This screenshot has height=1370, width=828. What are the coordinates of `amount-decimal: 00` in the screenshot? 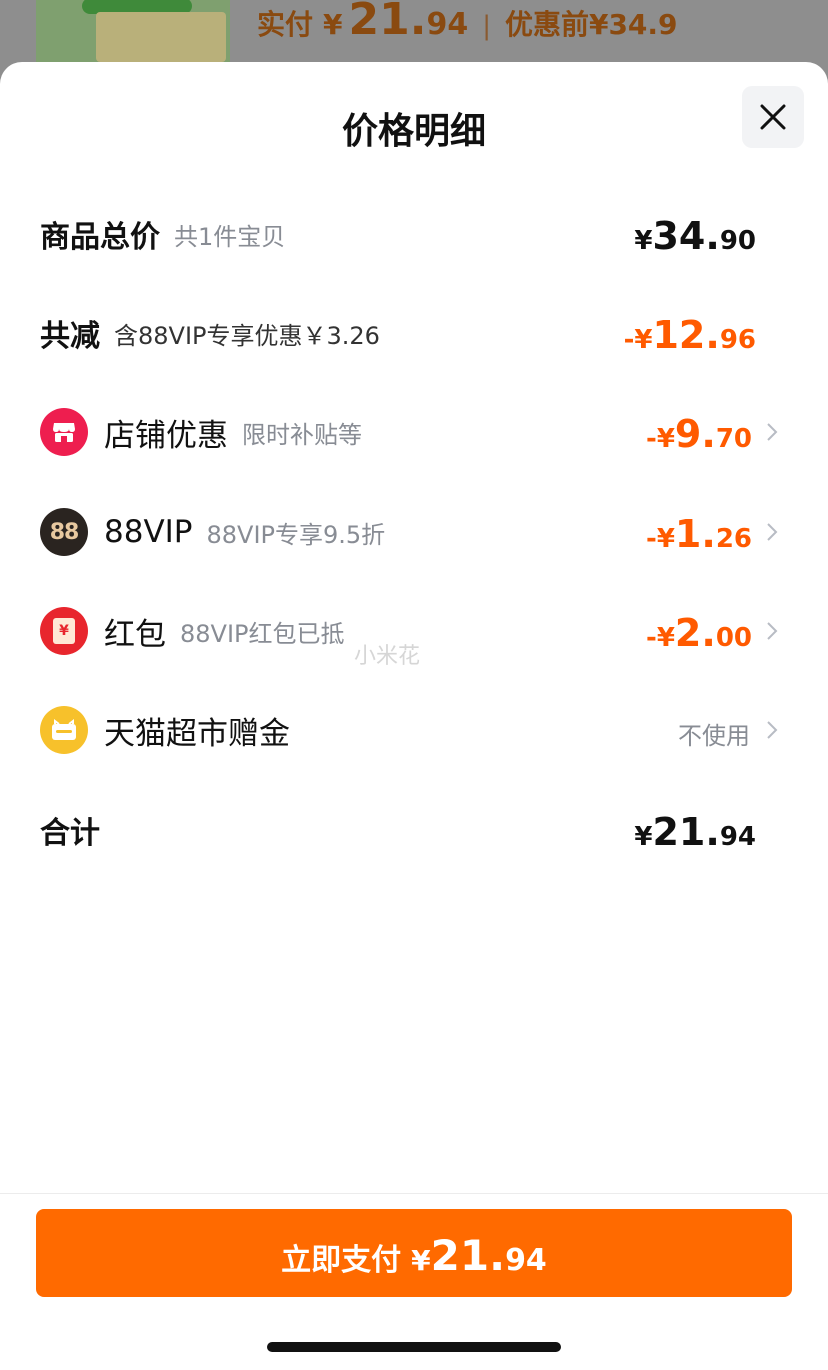 It's located at (733, 638).